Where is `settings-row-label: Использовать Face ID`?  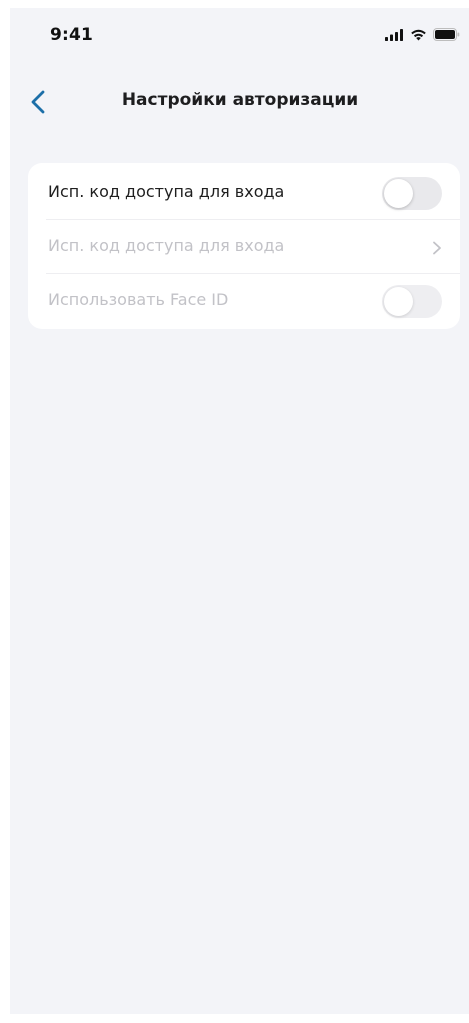
settings-row-label: Использовать Face ID is located at coordinates (138, 299).